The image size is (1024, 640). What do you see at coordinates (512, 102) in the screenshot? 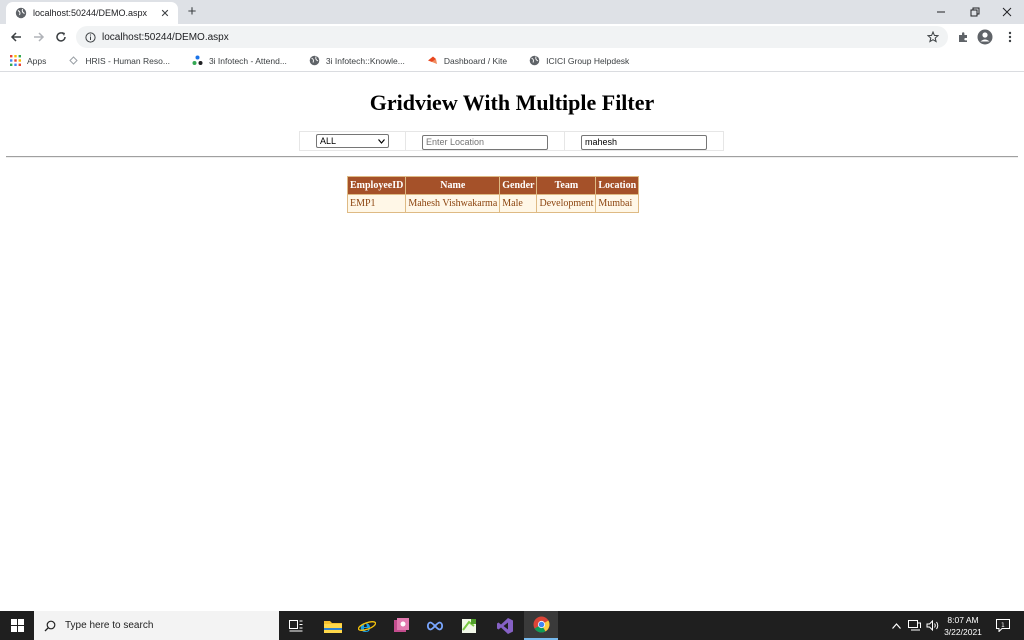
I see `page-title: Gridview With Multiple Filter` at bounding box center [512, 102].